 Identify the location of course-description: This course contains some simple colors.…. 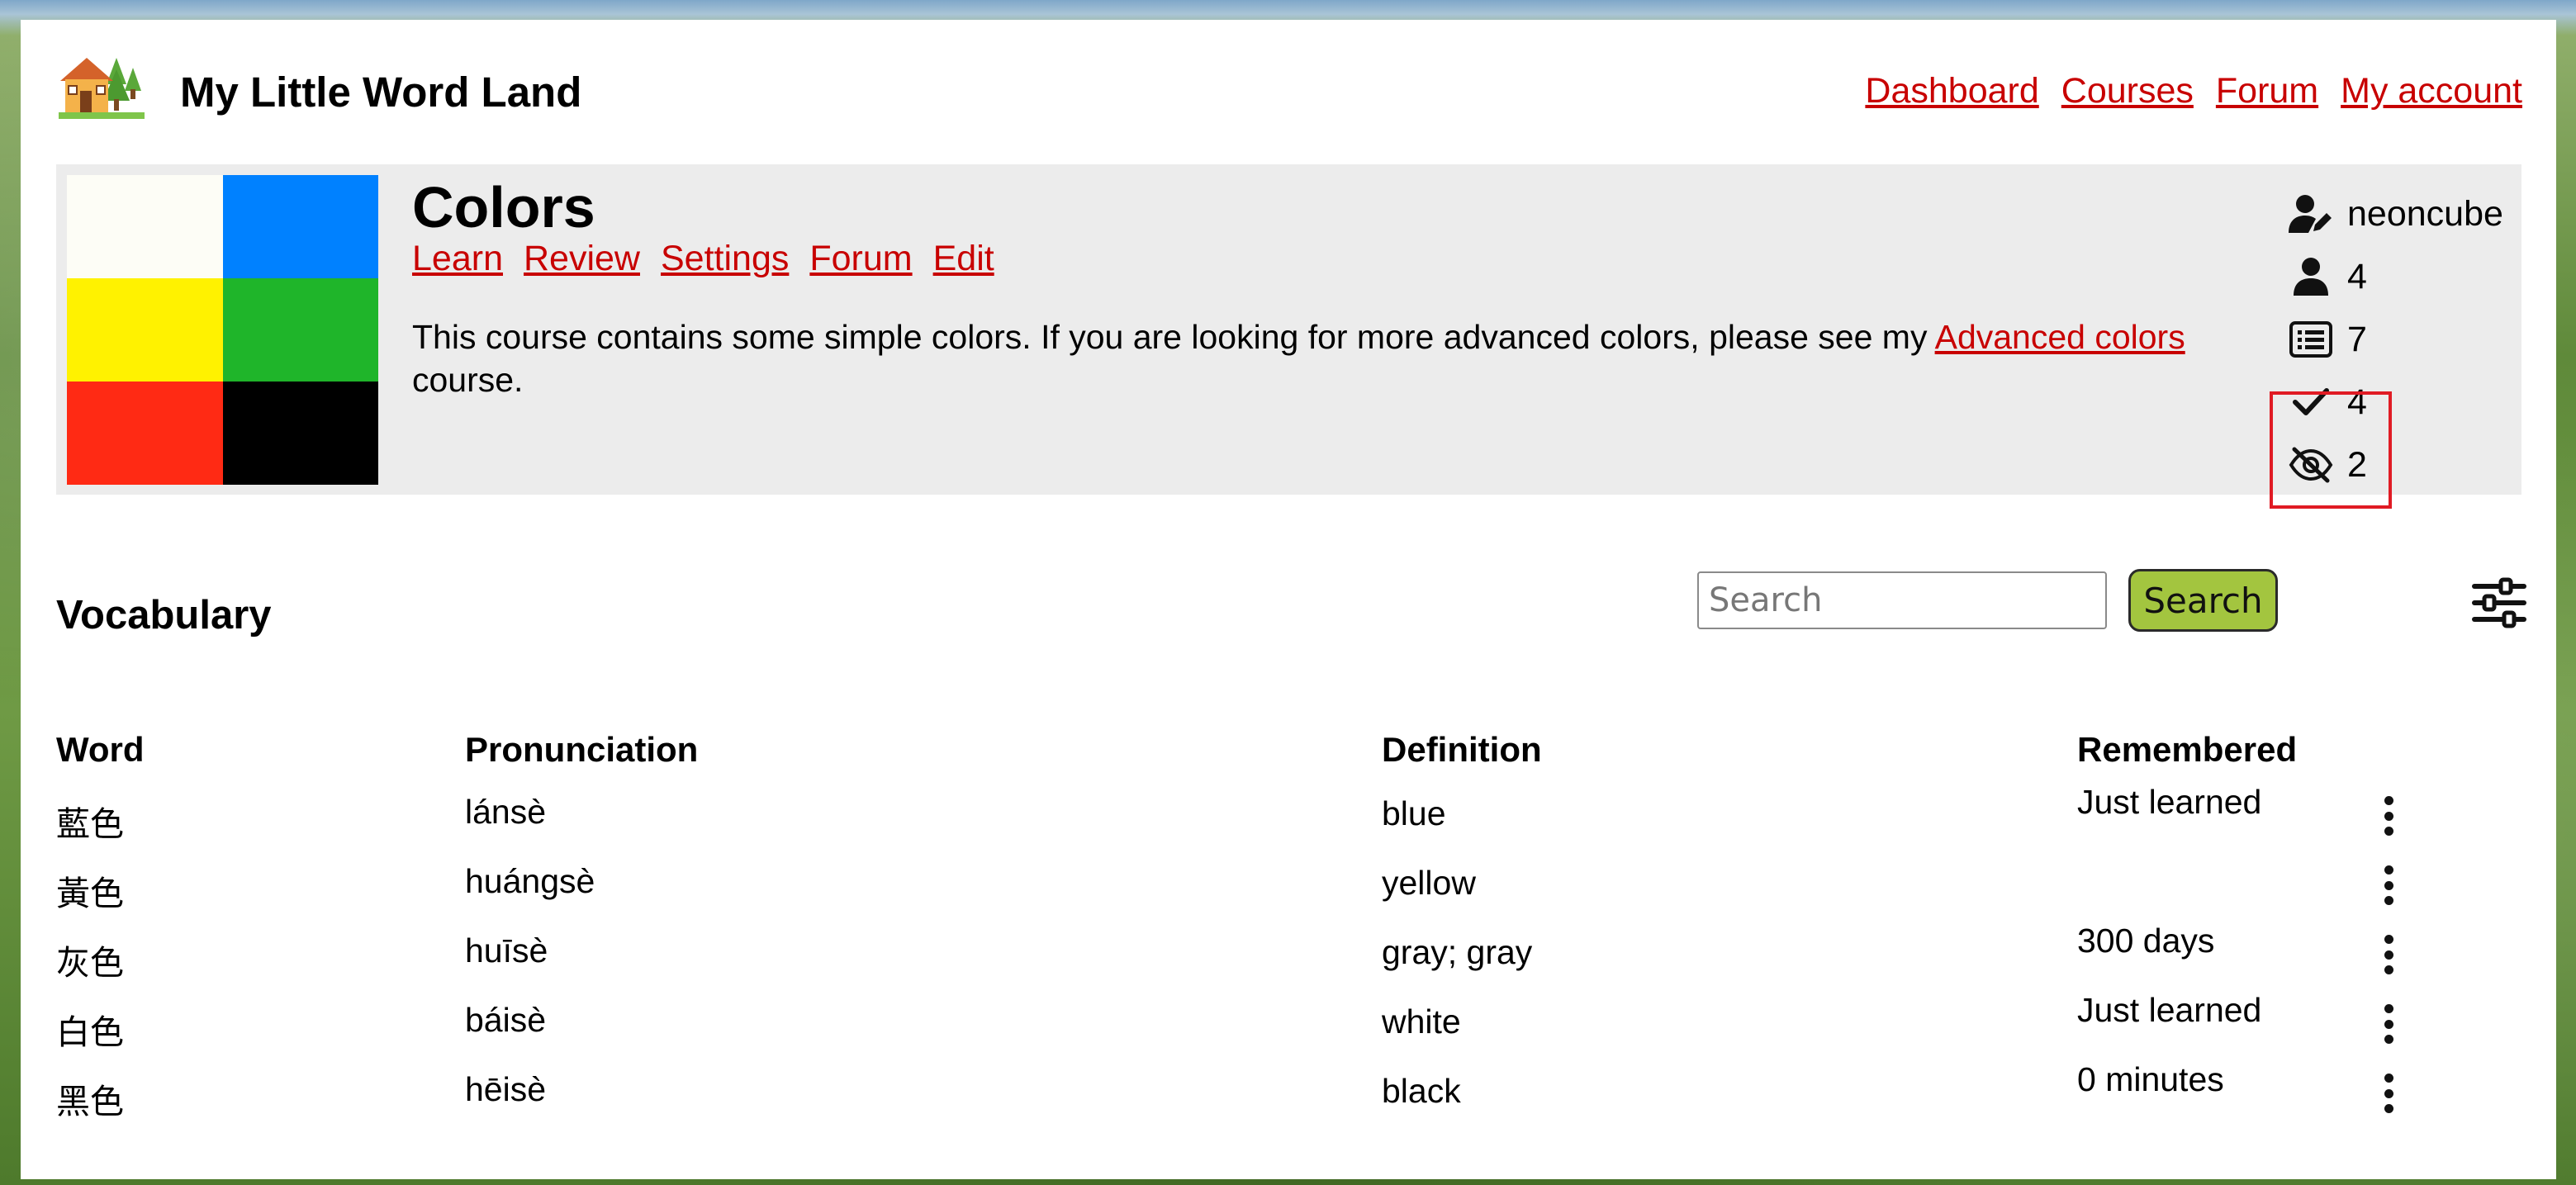
(1333, 358).